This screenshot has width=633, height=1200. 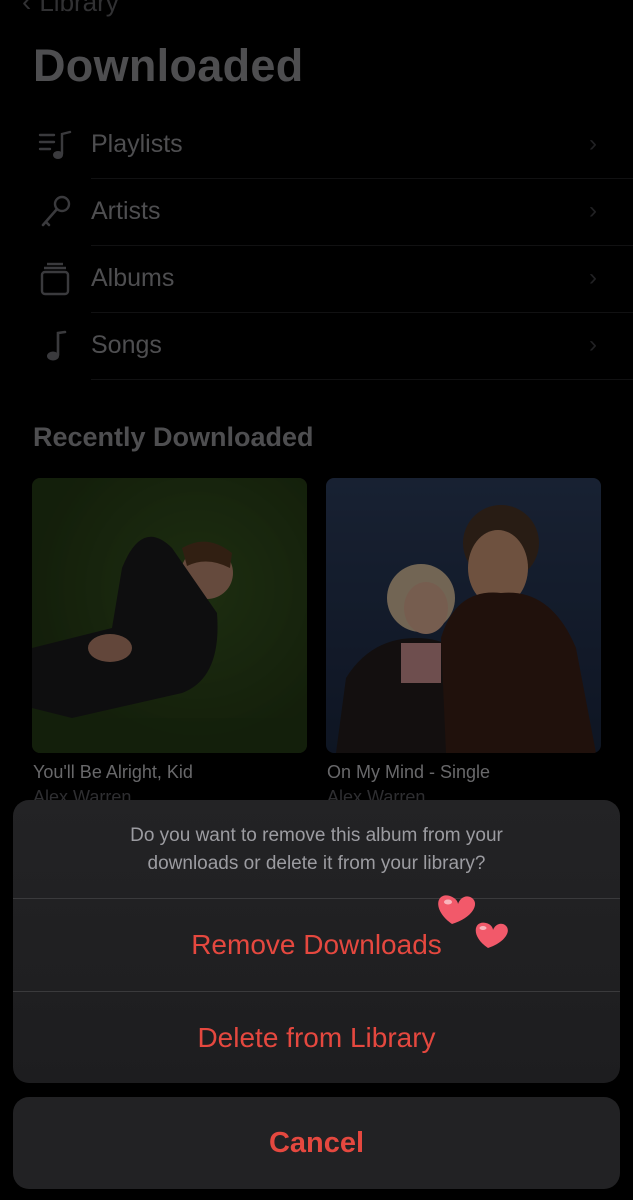 What do you see at coordinates (475, 923) in the screenshot?
I see `heart-sticker-icon` at bounding box center [475, 923].